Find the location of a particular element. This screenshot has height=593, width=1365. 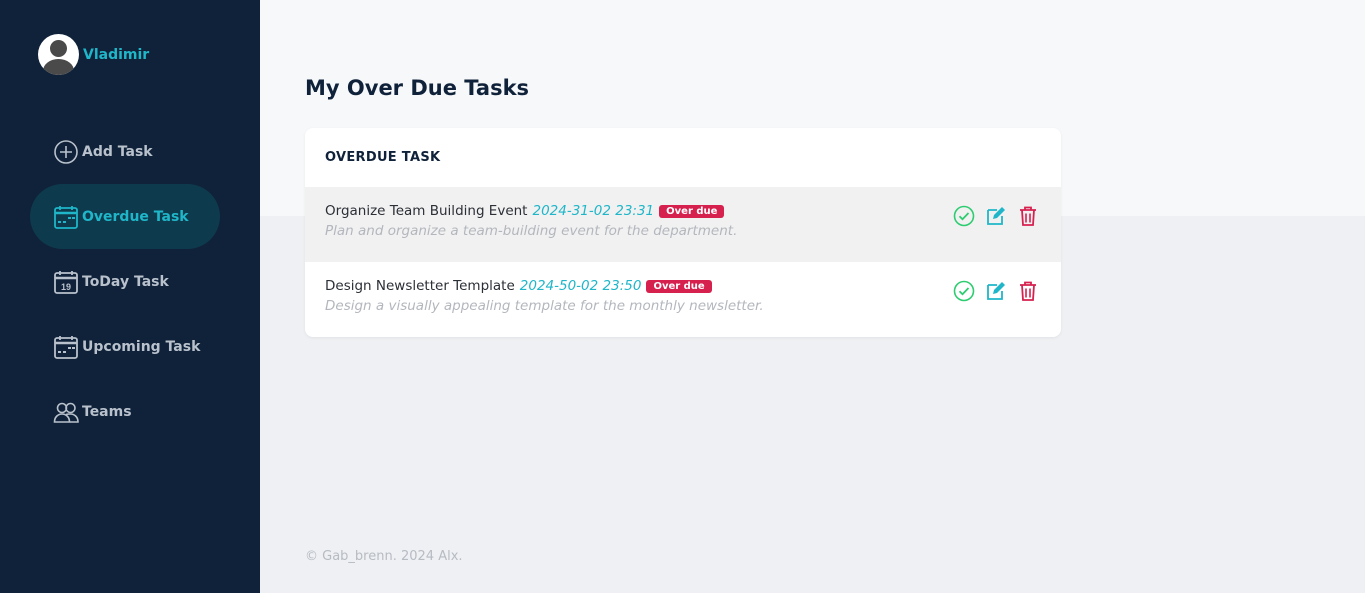

avatar is located at coordinates (58, 54).